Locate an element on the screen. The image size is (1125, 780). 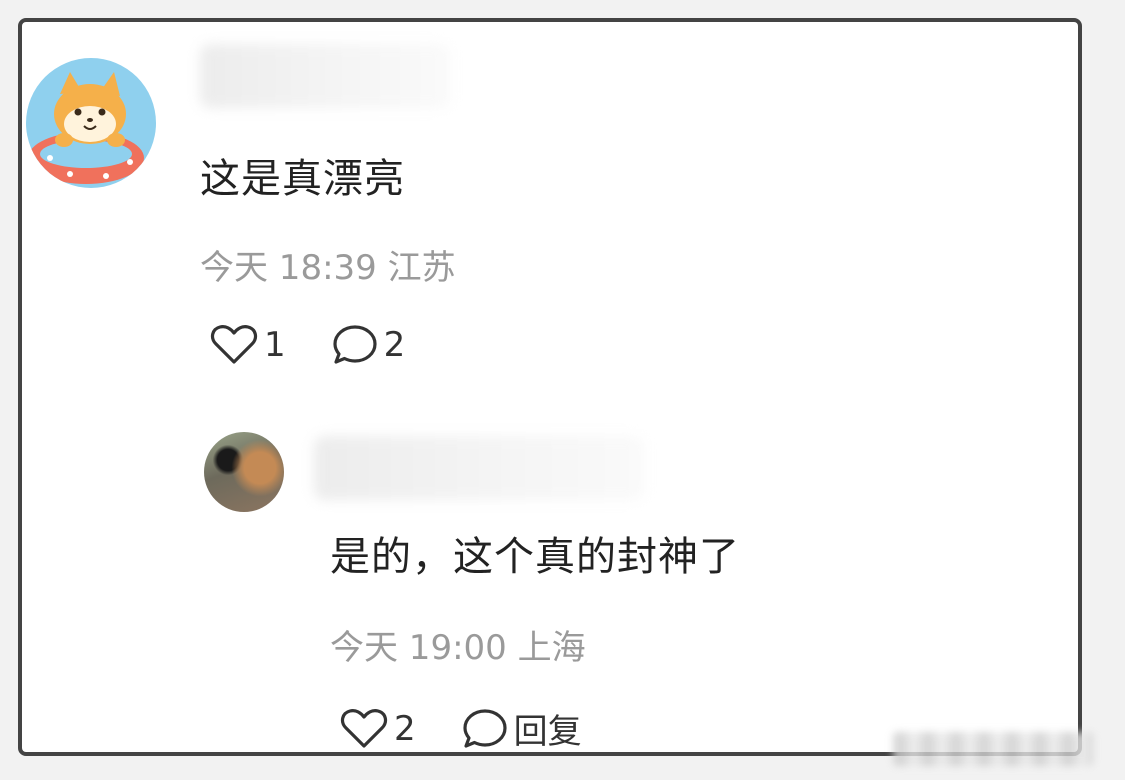
reply-like-button: 2 is located at coordinates (378, 729).